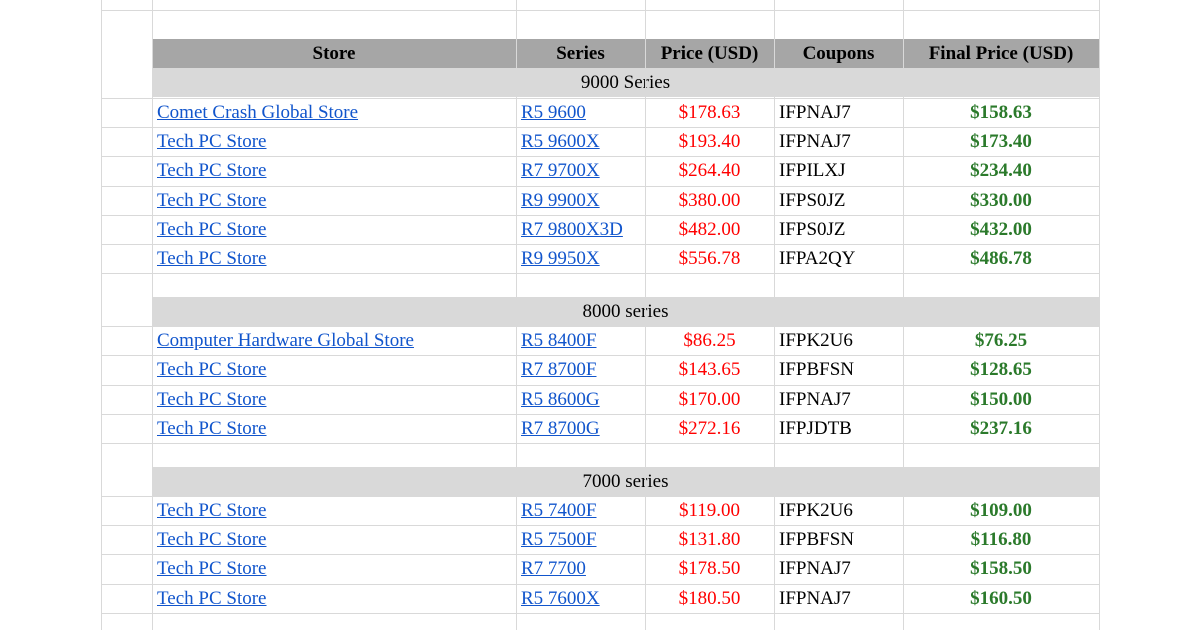  I want to click on table-cell-series: R7 9700X, so click(580, 170).